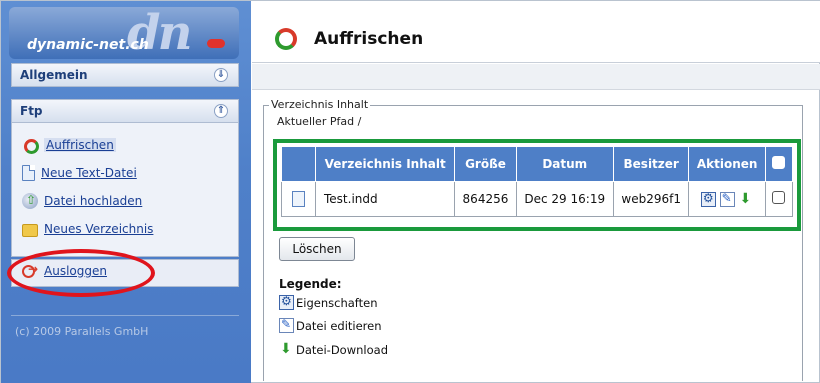 Image resolution: width=820 pixels, height=383 pixels. What do you see at coordinates (30, 201) in the screenshot?
I see `upload-icon` at bounding box center [30, 201].